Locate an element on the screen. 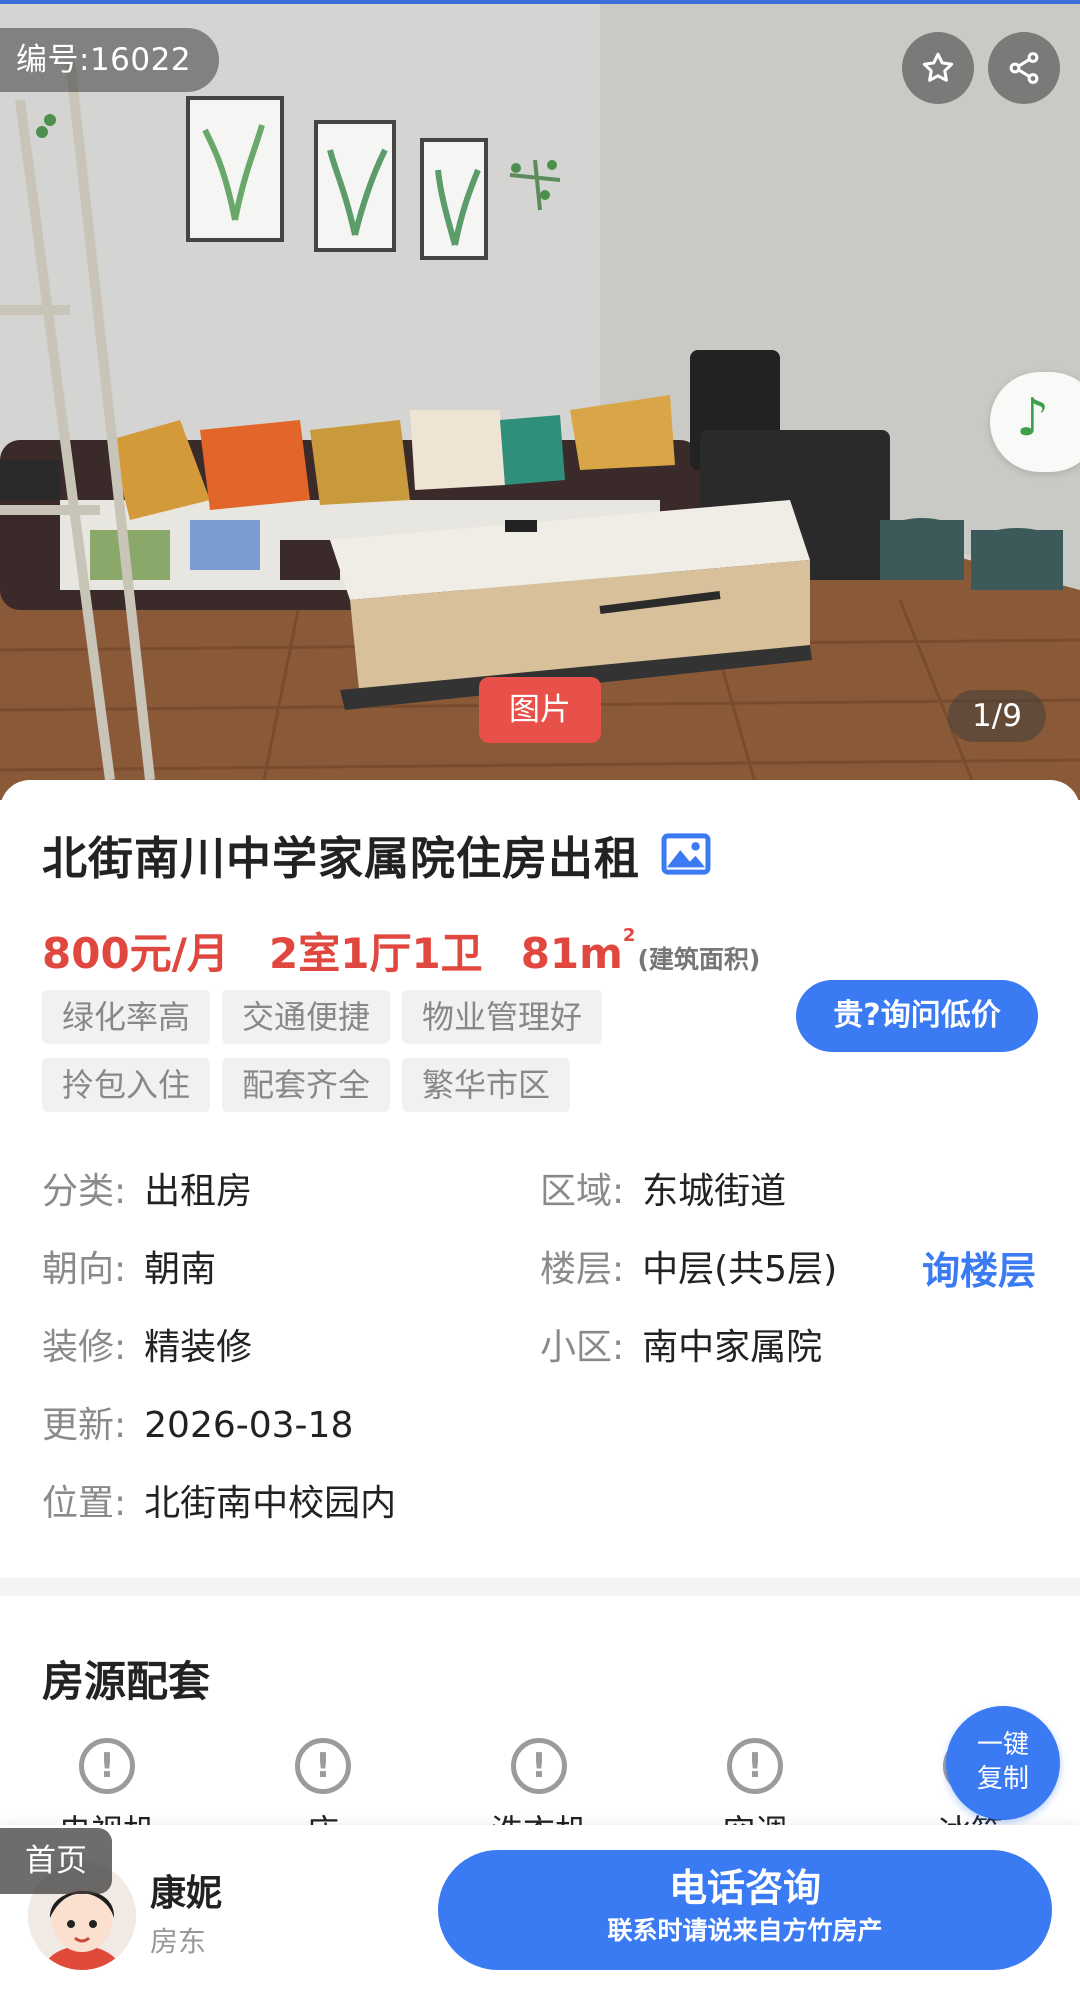 The height and width of the screenshot is (2005, 1080). feature-tag: 交通便捷 is located at coordinates (306, 1017).